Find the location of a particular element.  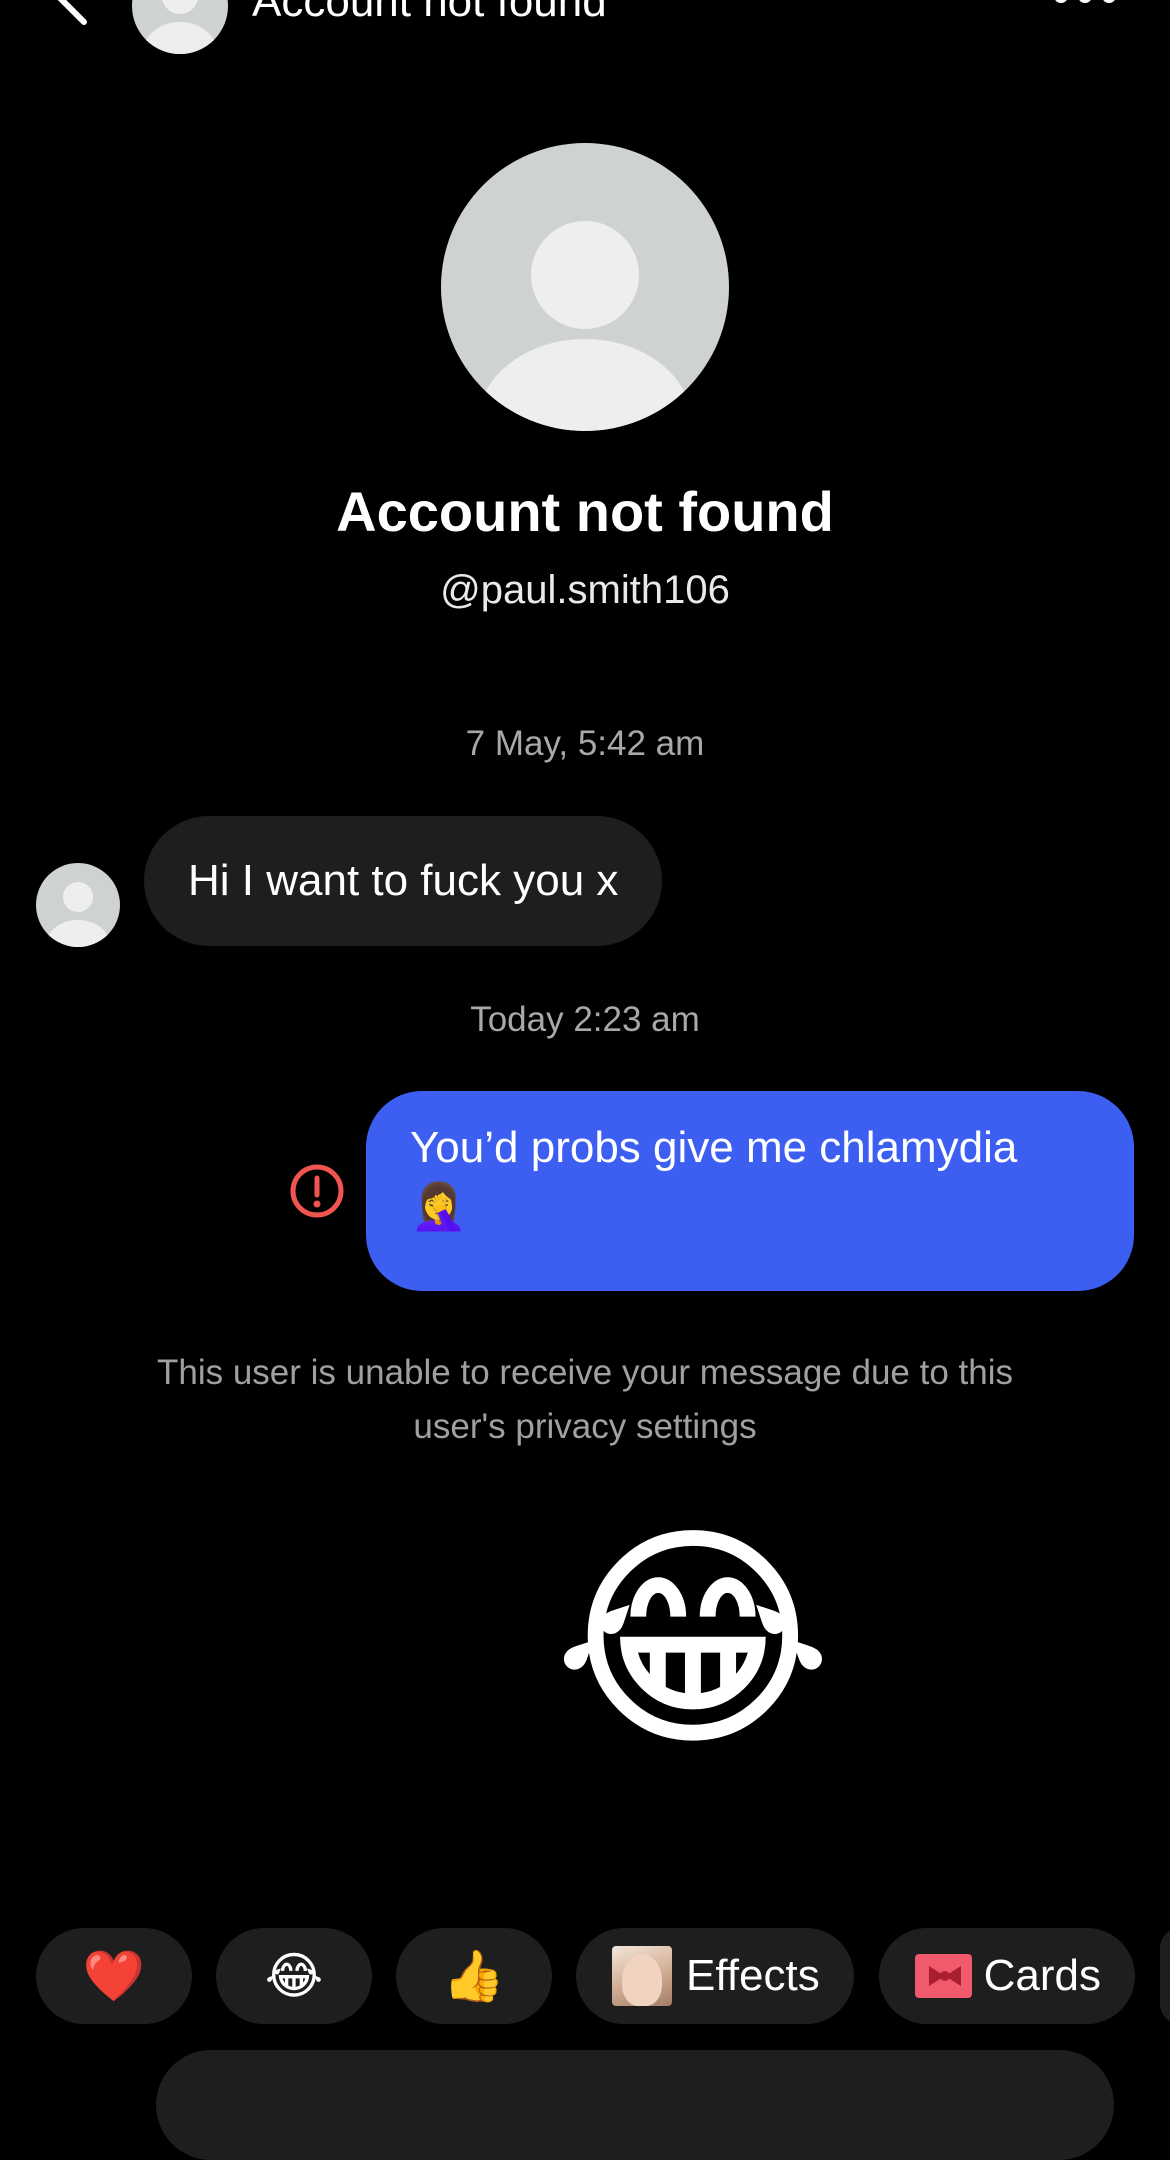

incoming-message-bubble: Hi I want to fuck you x is located at coordinates (403, 881).